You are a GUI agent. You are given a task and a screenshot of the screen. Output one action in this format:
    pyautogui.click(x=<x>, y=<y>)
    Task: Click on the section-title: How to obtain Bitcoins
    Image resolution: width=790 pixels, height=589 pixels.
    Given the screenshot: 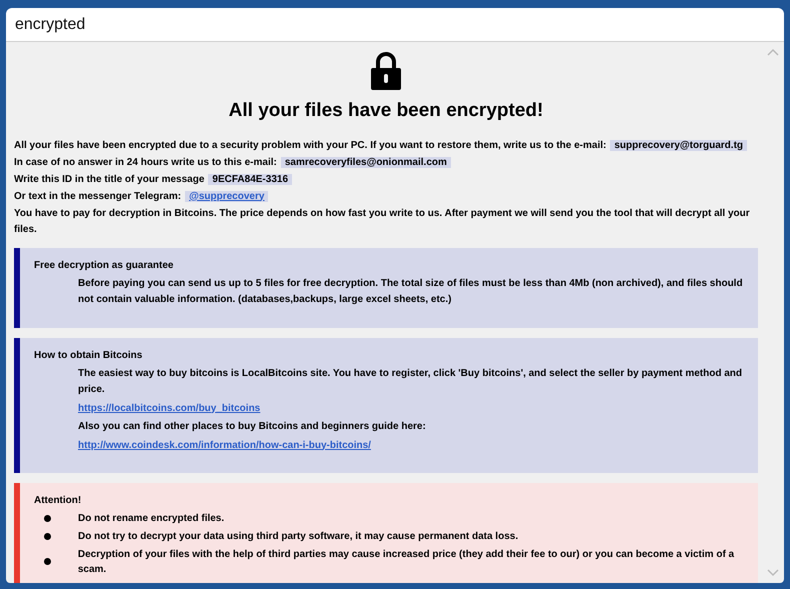 What is the action you would take?
    pyautogui.click(x=89, y=355)
    